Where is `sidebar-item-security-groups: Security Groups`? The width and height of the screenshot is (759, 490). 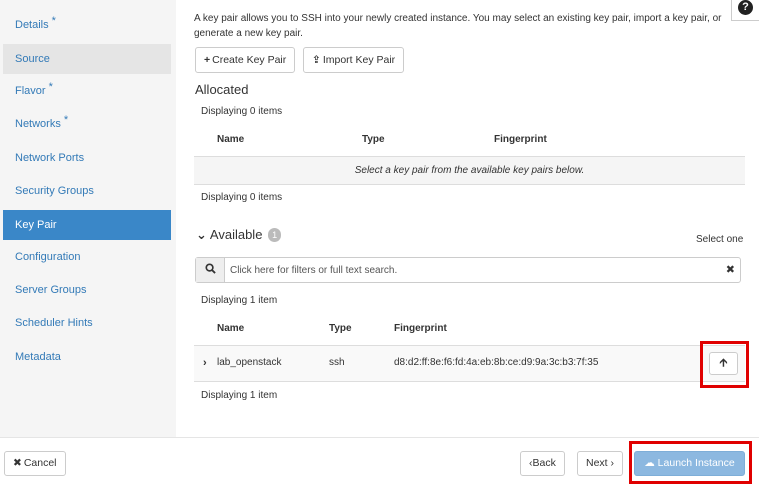 sidebar-item-security-groups: Security Groups is located at coordinates (87, 191).